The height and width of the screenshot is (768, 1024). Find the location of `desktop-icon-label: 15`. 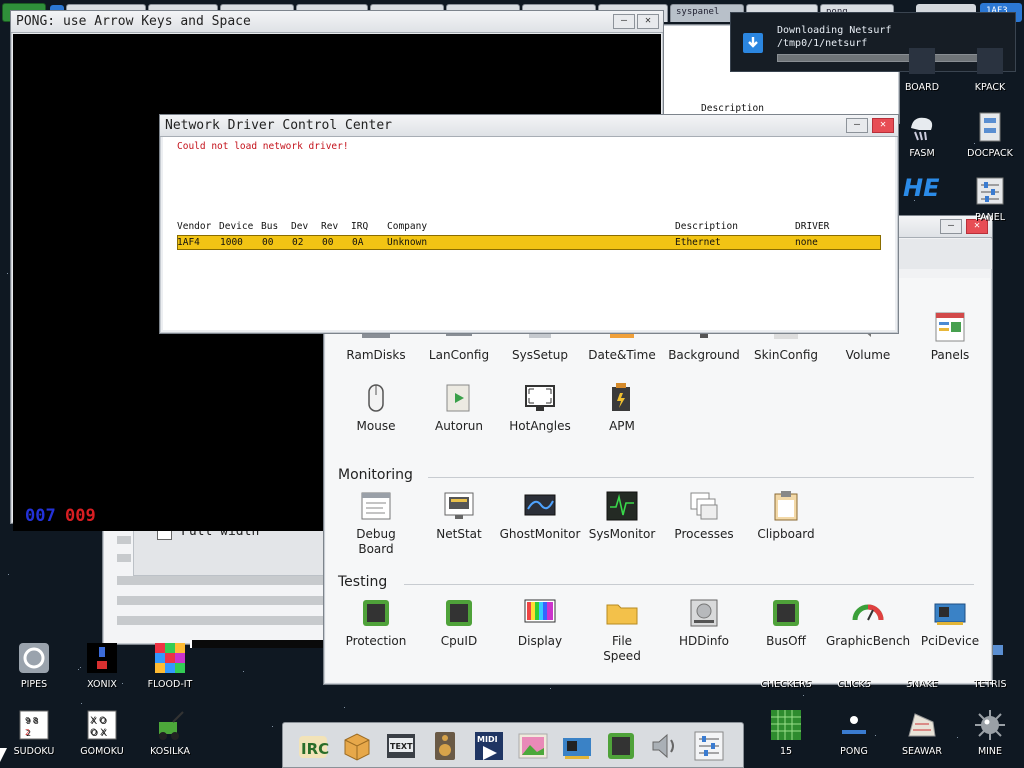

desktop-icon-label: 15 is located at coordinates (786, 751).